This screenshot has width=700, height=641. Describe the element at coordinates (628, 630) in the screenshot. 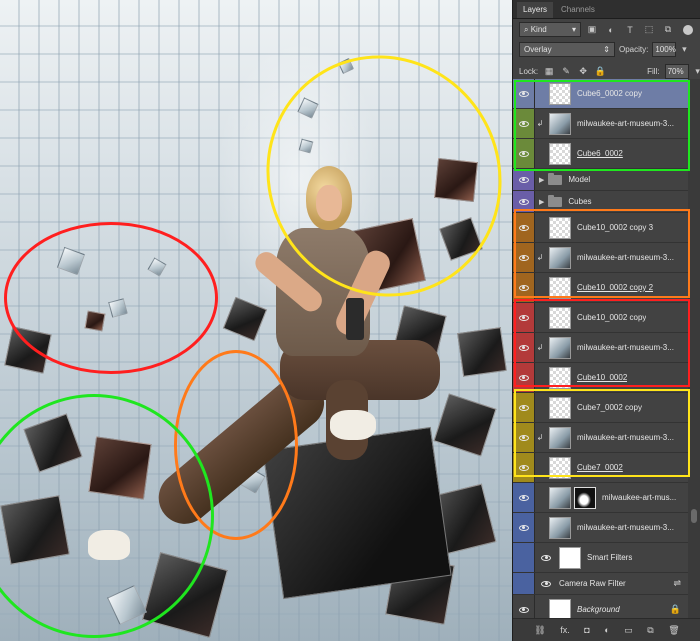

I see `new-group-icon: ▭` at that location.